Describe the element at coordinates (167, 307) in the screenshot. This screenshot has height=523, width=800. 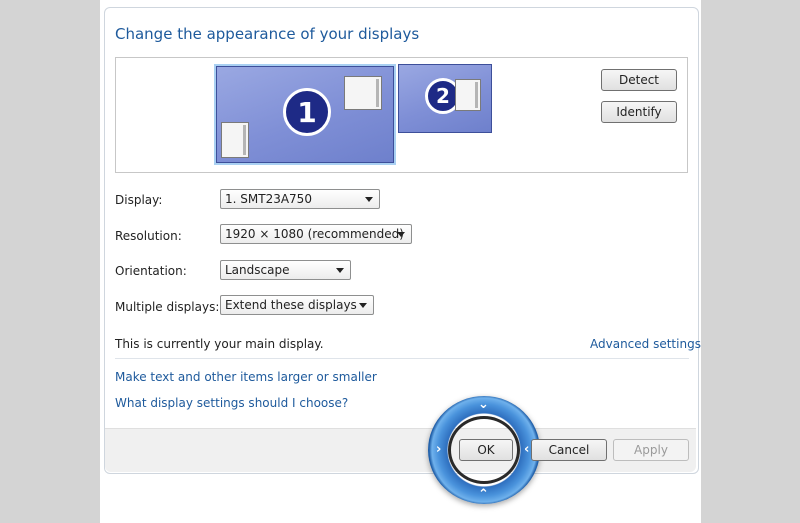
I see `multiple-displays-label: Multiple displays:` at that location.